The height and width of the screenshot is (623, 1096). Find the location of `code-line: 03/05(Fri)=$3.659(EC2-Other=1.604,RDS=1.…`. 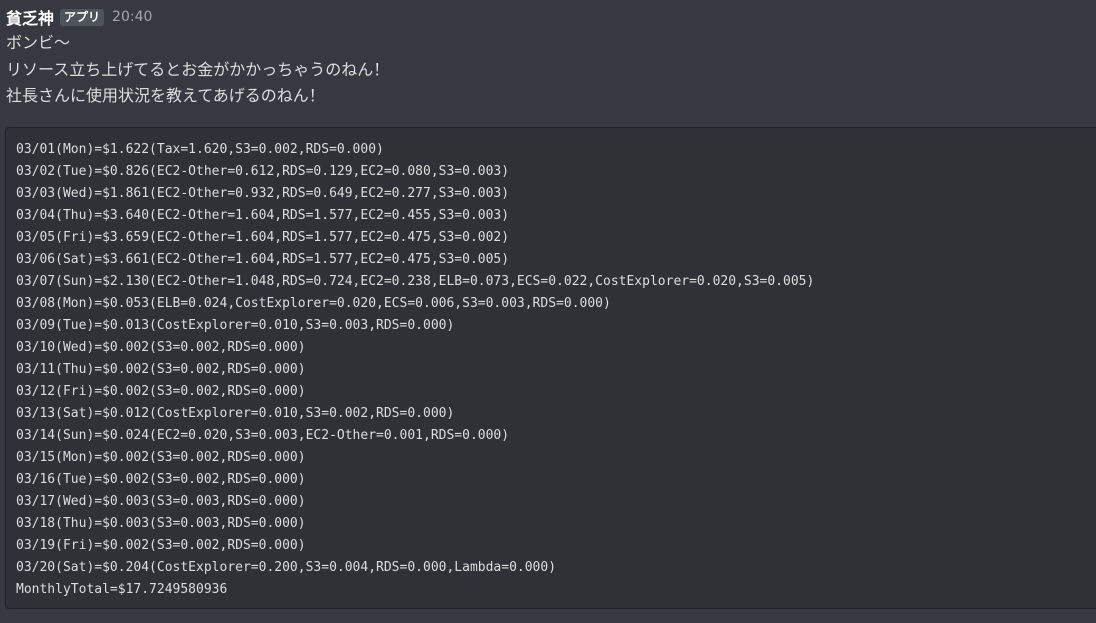

code-line: 03/05(Fri)=$3.659(EC2-Other=1.604,RDS=1.… is located at coordinates (263, 237).